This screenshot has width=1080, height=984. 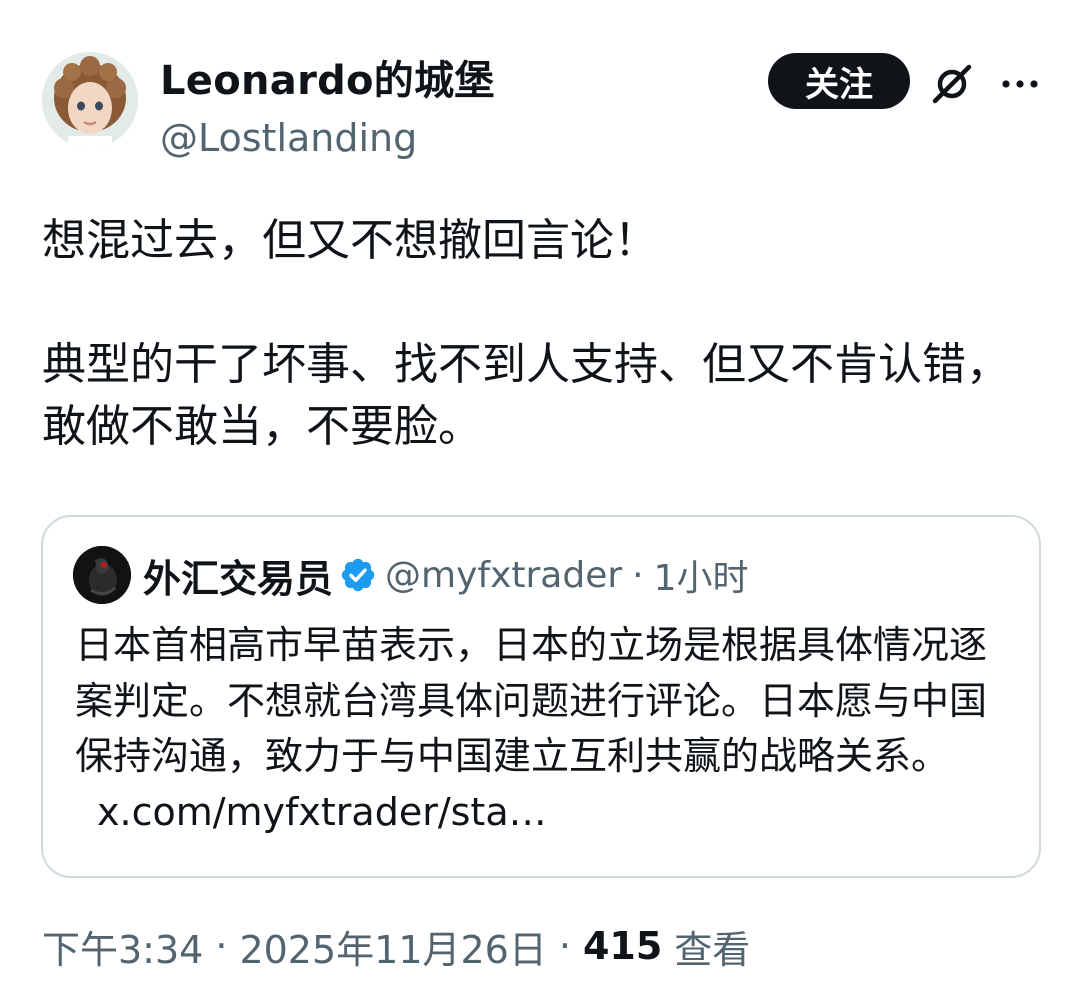 What do you see at coordinates (358, 575) in the screenshot?
I see `verified-badge-icon` at bounding box center [358, 575].